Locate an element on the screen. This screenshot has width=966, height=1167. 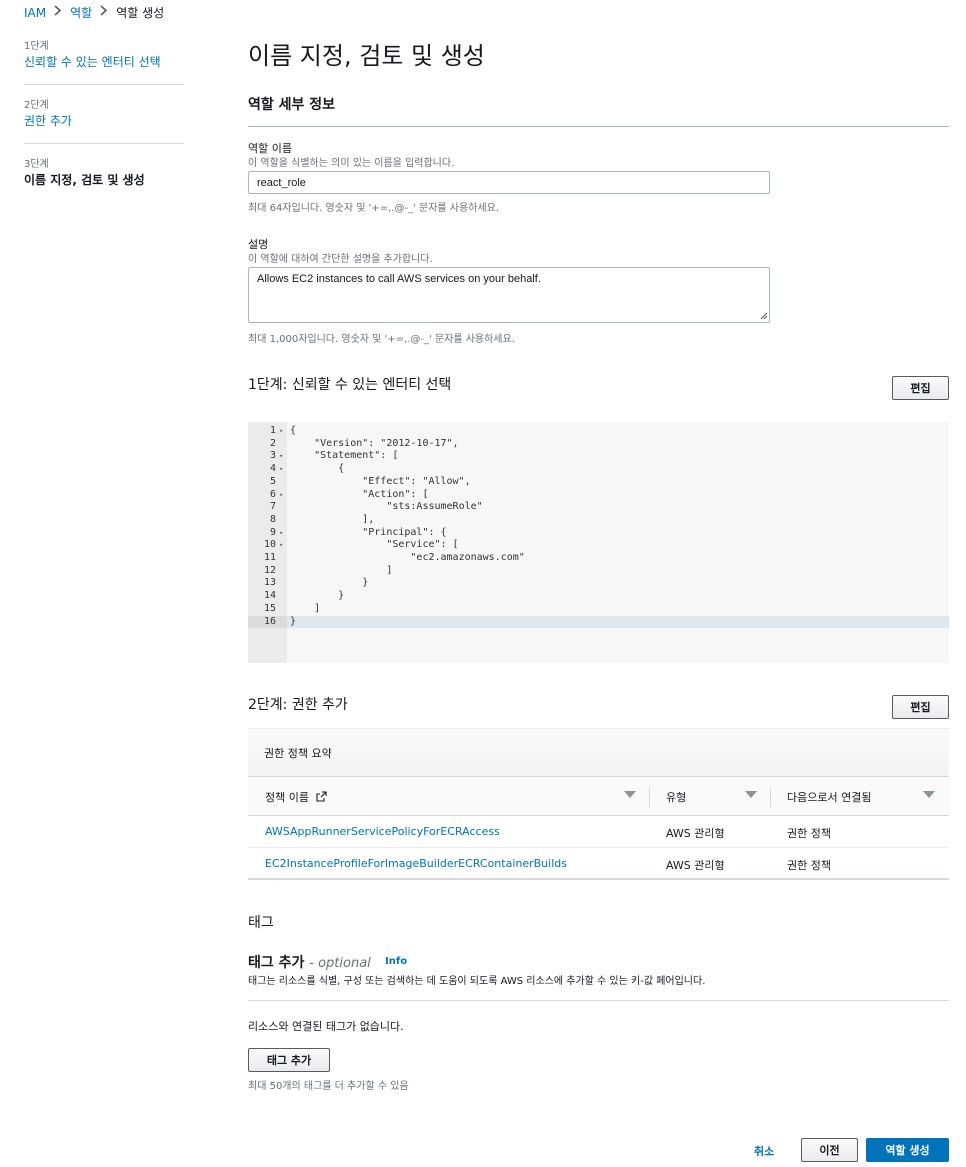
optional-label: - optional is located at coordinates (340, 963).